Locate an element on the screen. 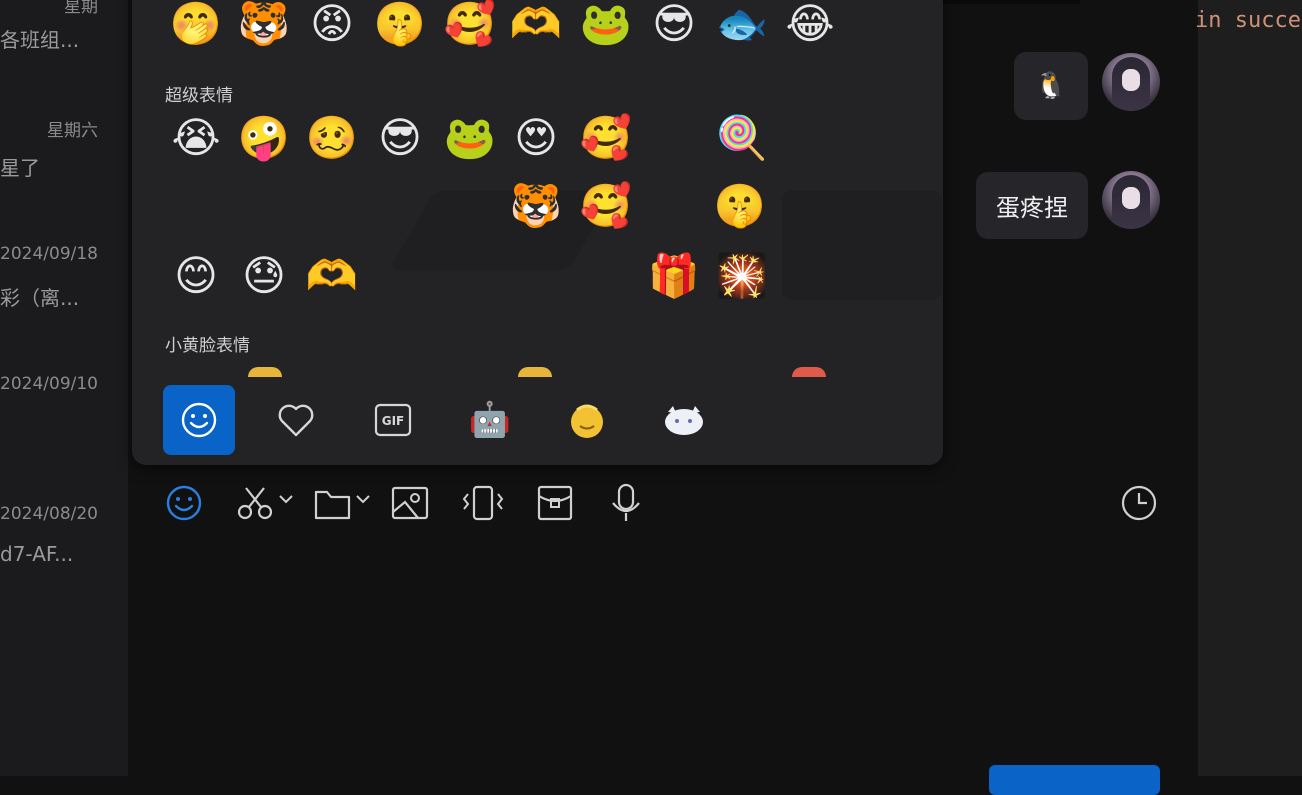  tab-sticker-pack-1: 🤖 is located at coordinates (490, 420).